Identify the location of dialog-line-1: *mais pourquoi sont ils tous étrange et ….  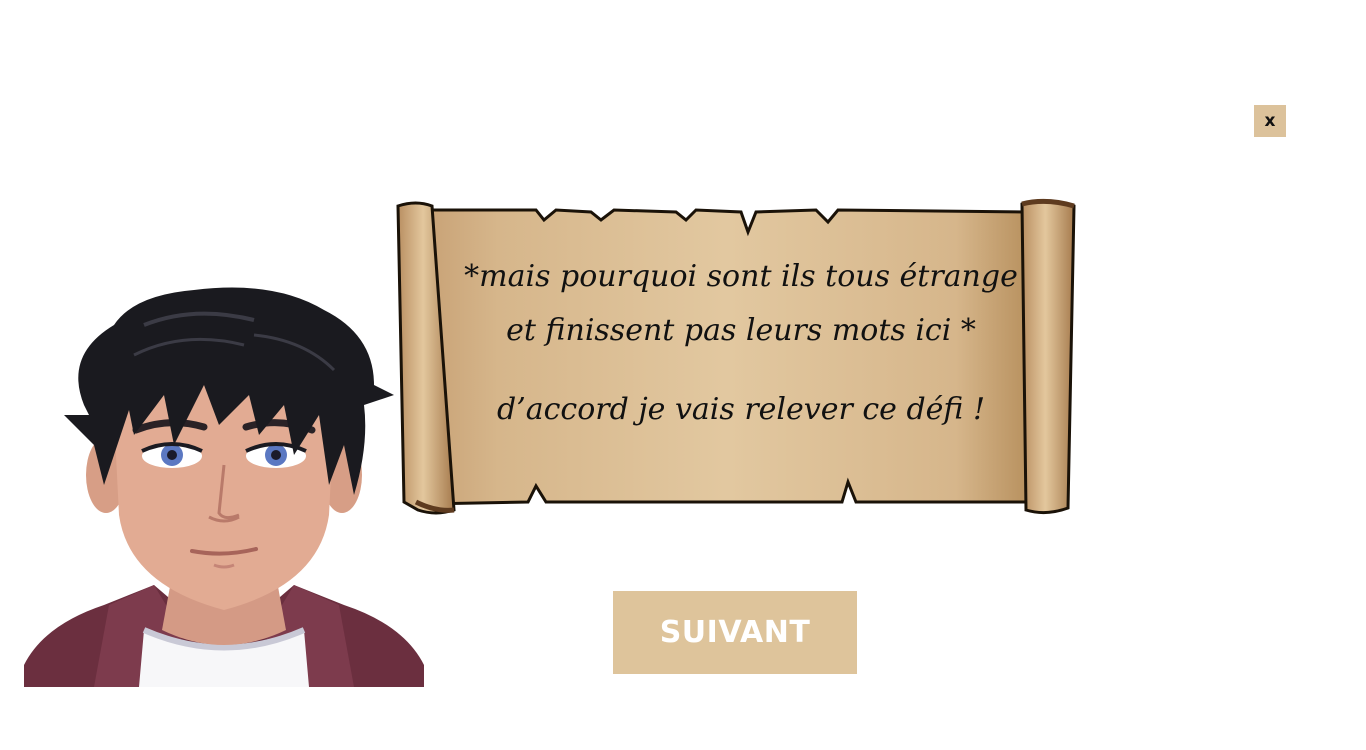
(741, 303).